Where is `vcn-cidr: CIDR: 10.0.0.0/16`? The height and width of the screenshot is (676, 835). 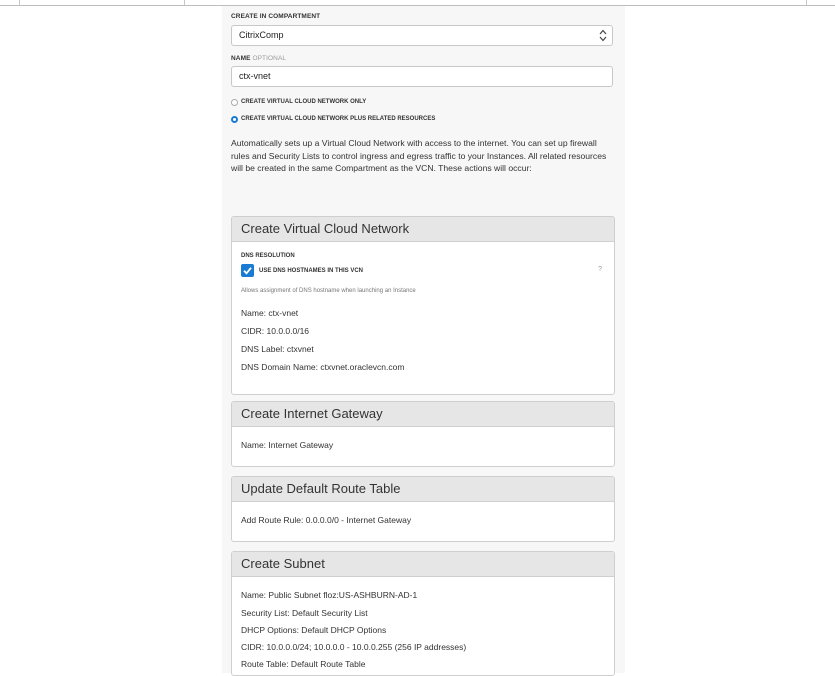
vcn-cidr: CIDR: 10.0.0.0/16 is located at coordinates (275, 331).